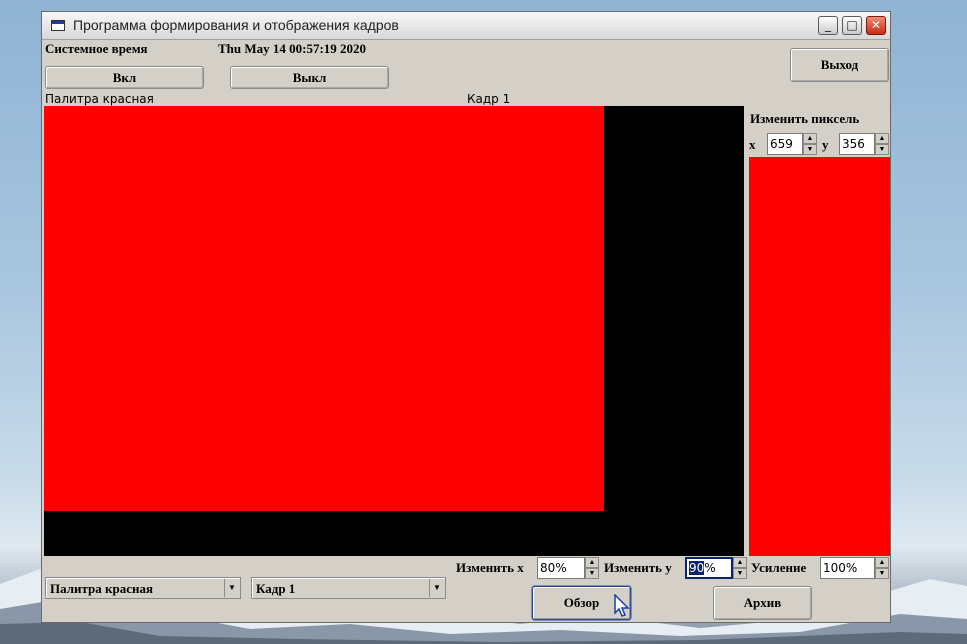 The width and height of the screenshot is (967, 644). I want to click on change-y-field: 90%, so click(709, 568).